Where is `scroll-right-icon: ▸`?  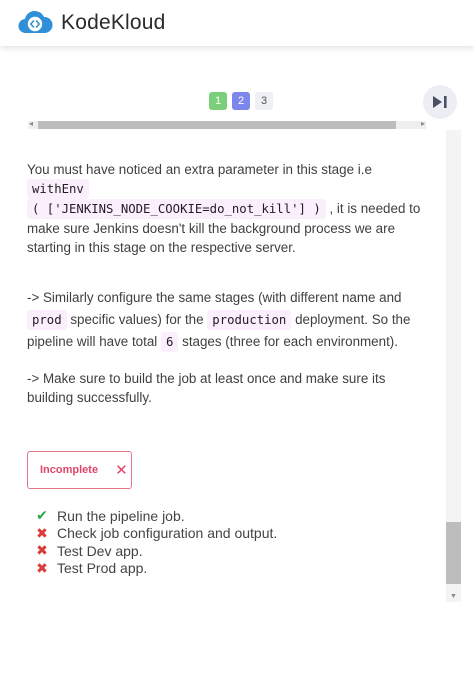 scroll-right-icon: ▸ is located at coordinates (423, 123).